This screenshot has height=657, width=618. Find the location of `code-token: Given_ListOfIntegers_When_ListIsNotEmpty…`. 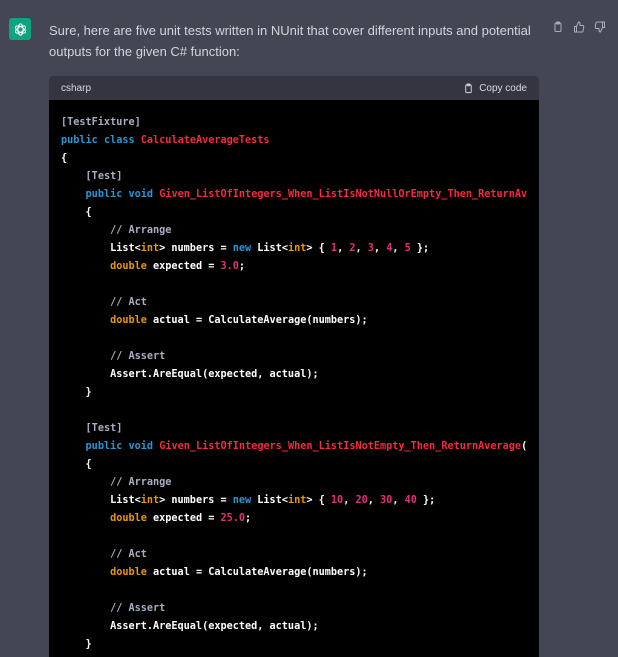

code-token: Given_ListOfIntegers_When_ListIsNotEmpty… is located at coordinates (340, 446).